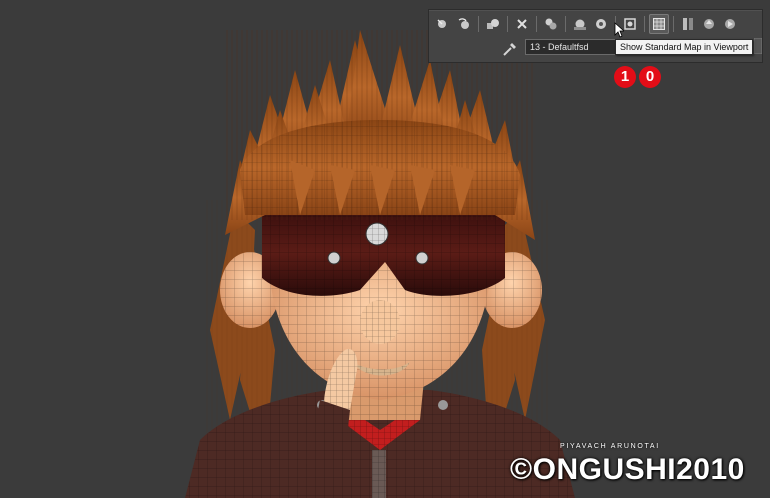  I want to click on put-to-library-icon, so click(580, 24).